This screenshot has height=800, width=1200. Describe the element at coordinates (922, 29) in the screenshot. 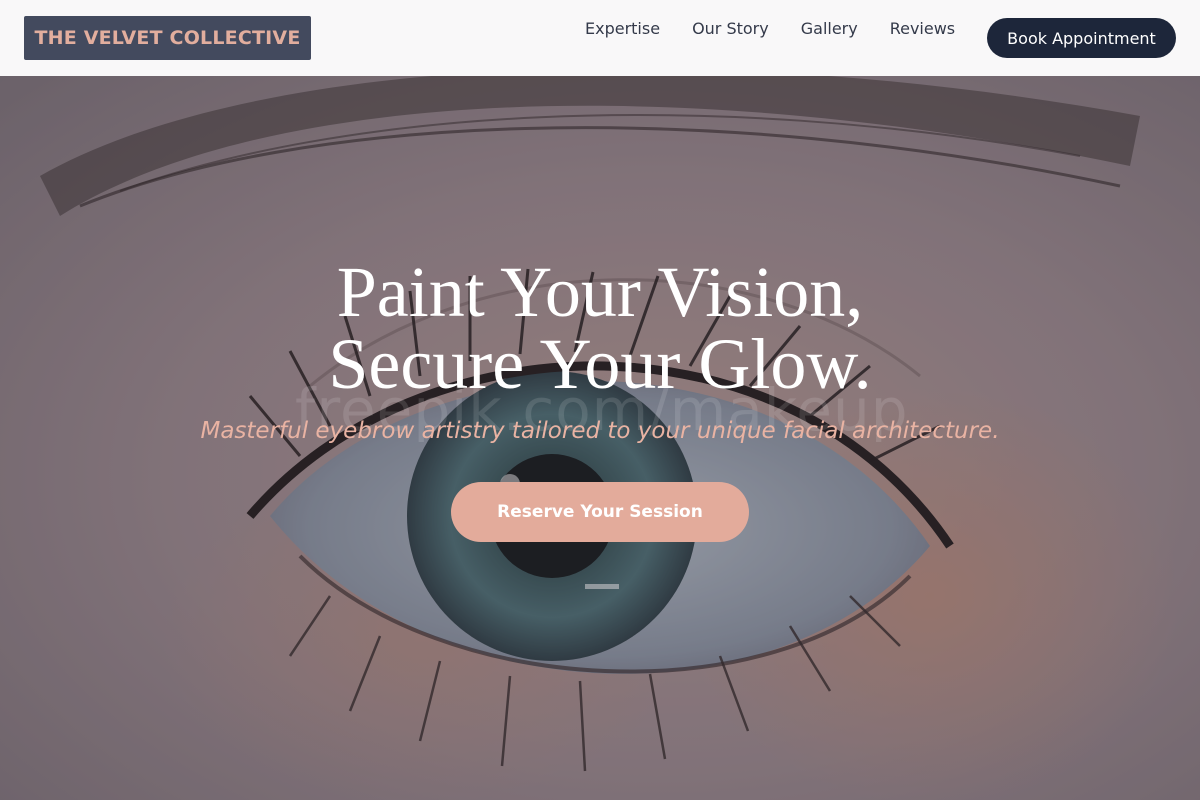

I see `nav-link-reviews: Reviews` at that location.